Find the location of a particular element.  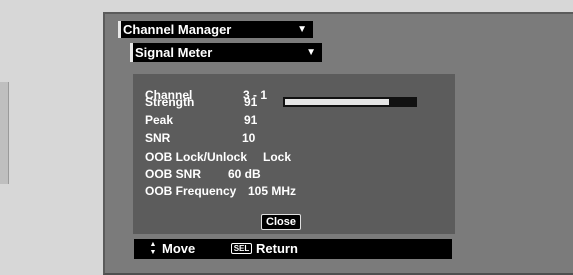

sel-key-icon: SEL is located at coordinates (241, 248).